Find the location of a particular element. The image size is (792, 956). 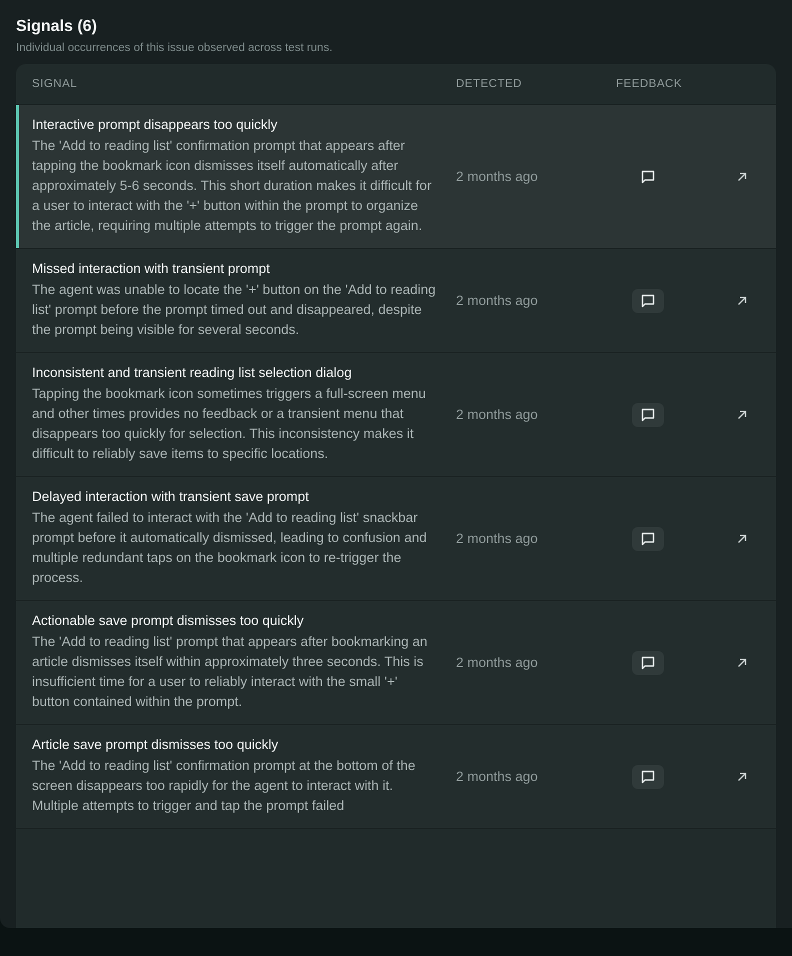

column-header: SIGNAL is located at coordinates (55, 84).